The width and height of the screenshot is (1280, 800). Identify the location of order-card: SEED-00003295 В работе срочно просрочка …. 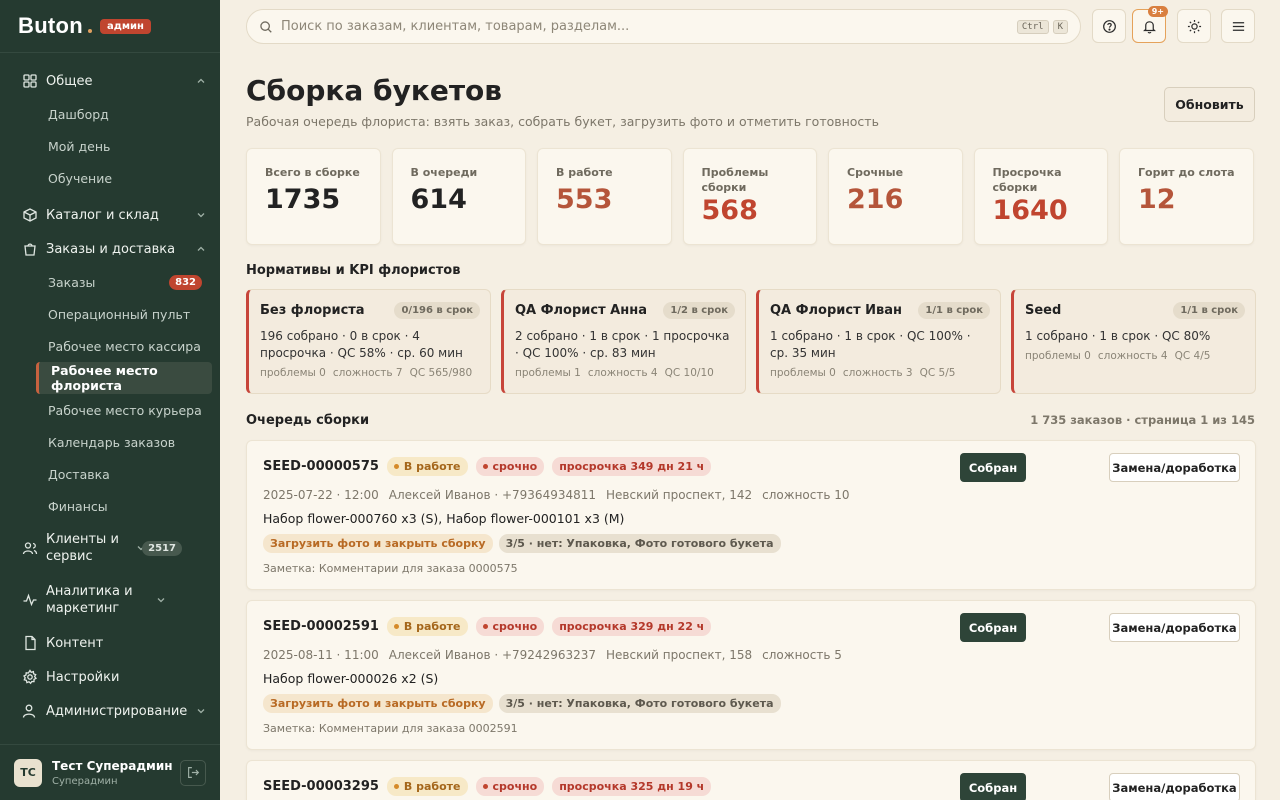
(751, 780).